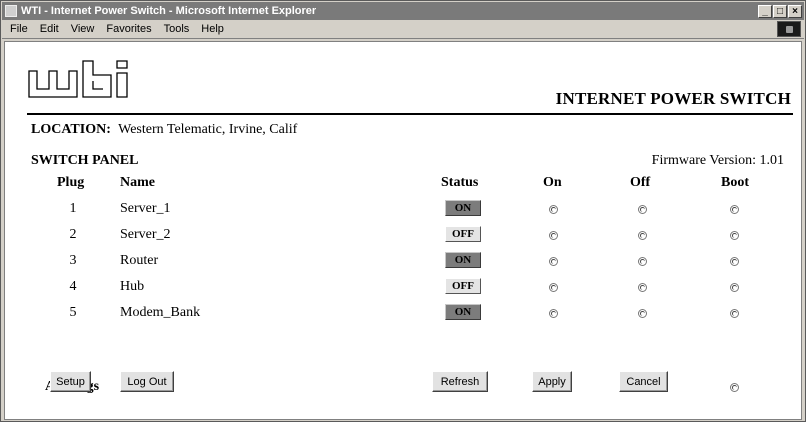 This screenshot has height=422, width=806. I want to click on switch-panel-title: SWITCH PANEL, so click(85, 160).